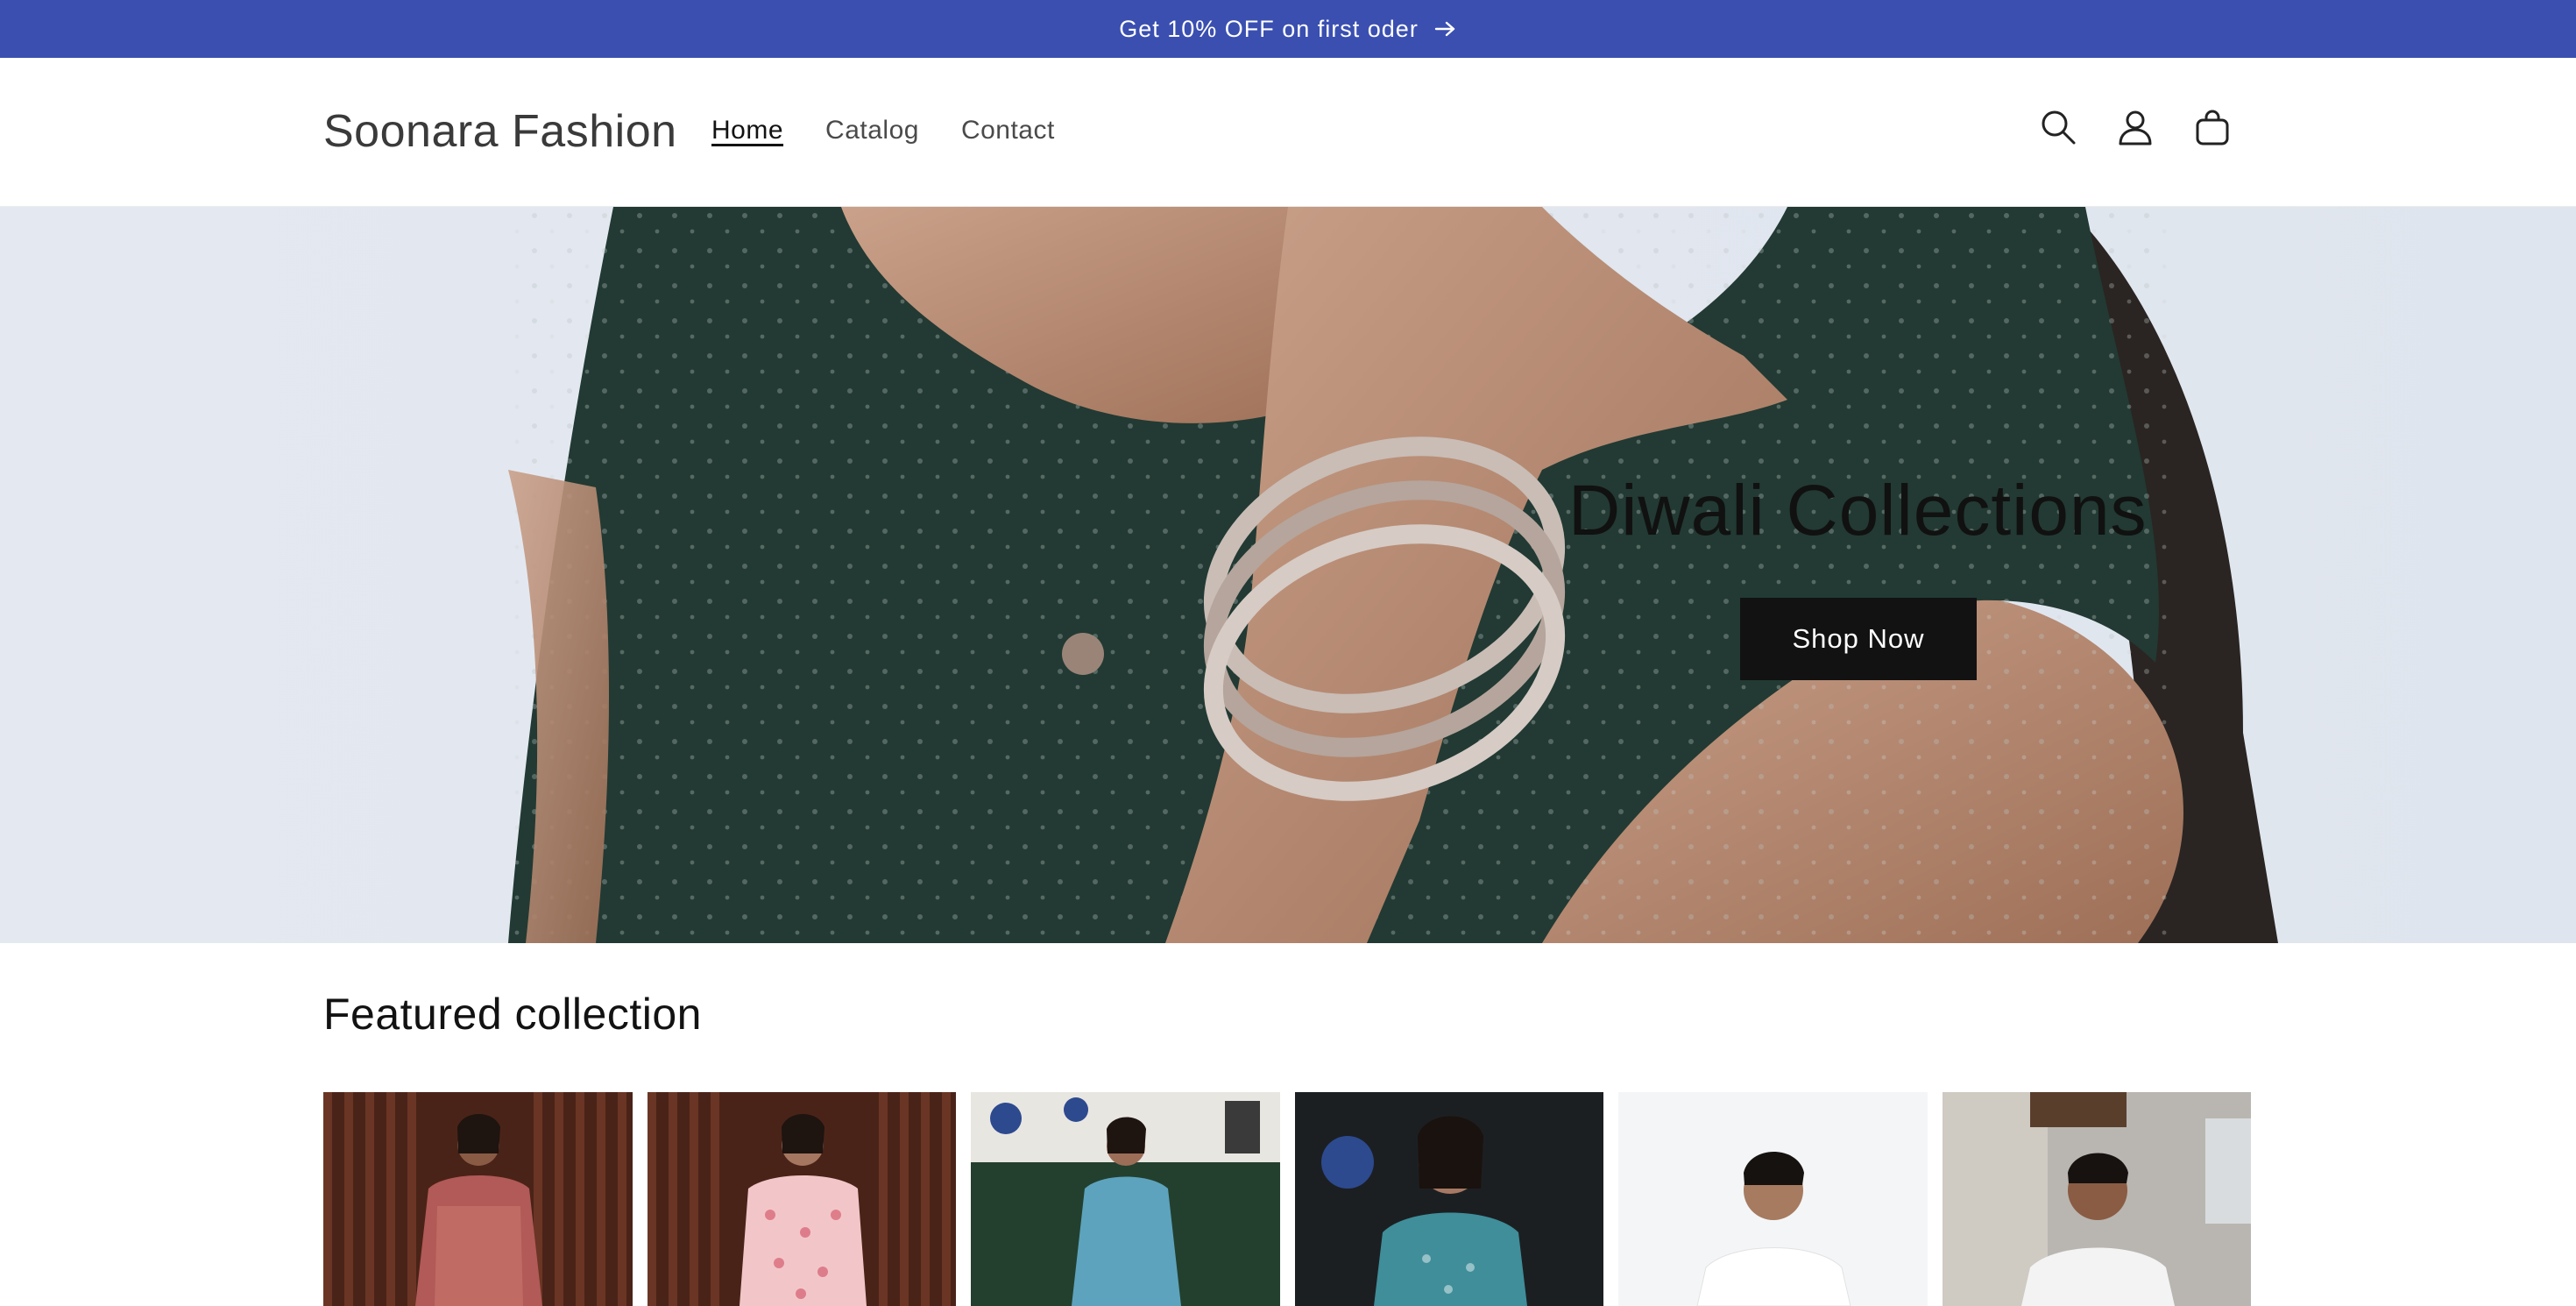  I want to click on product-image-teal-printed-kurta, so click(1448, 1199).